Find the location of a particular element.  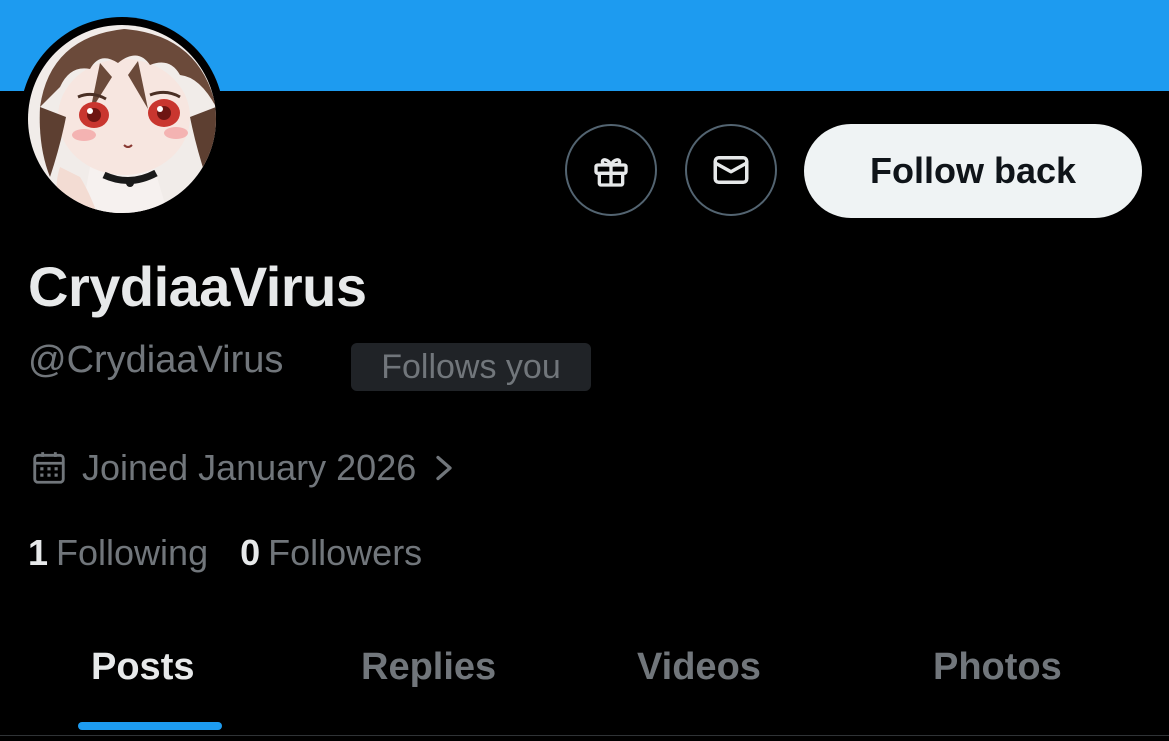

following-label: Following is located at coordinates (132, 552).